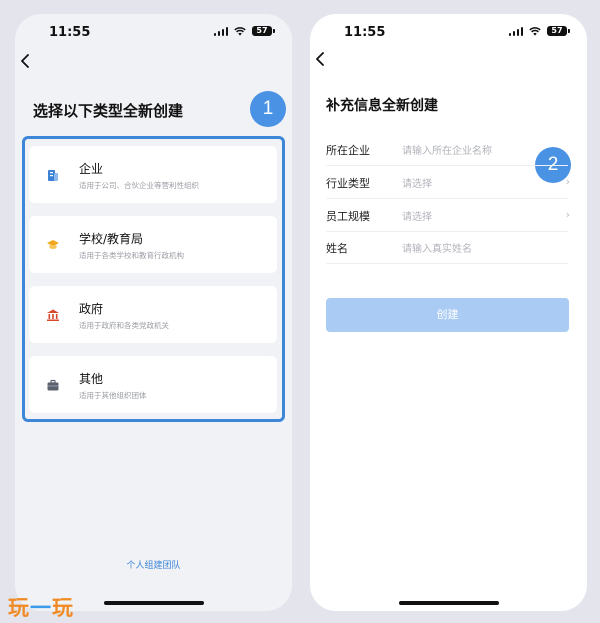 This screenshot has height=623, width=600. I want to click on company-label: 所在企业, so click(348, 150).